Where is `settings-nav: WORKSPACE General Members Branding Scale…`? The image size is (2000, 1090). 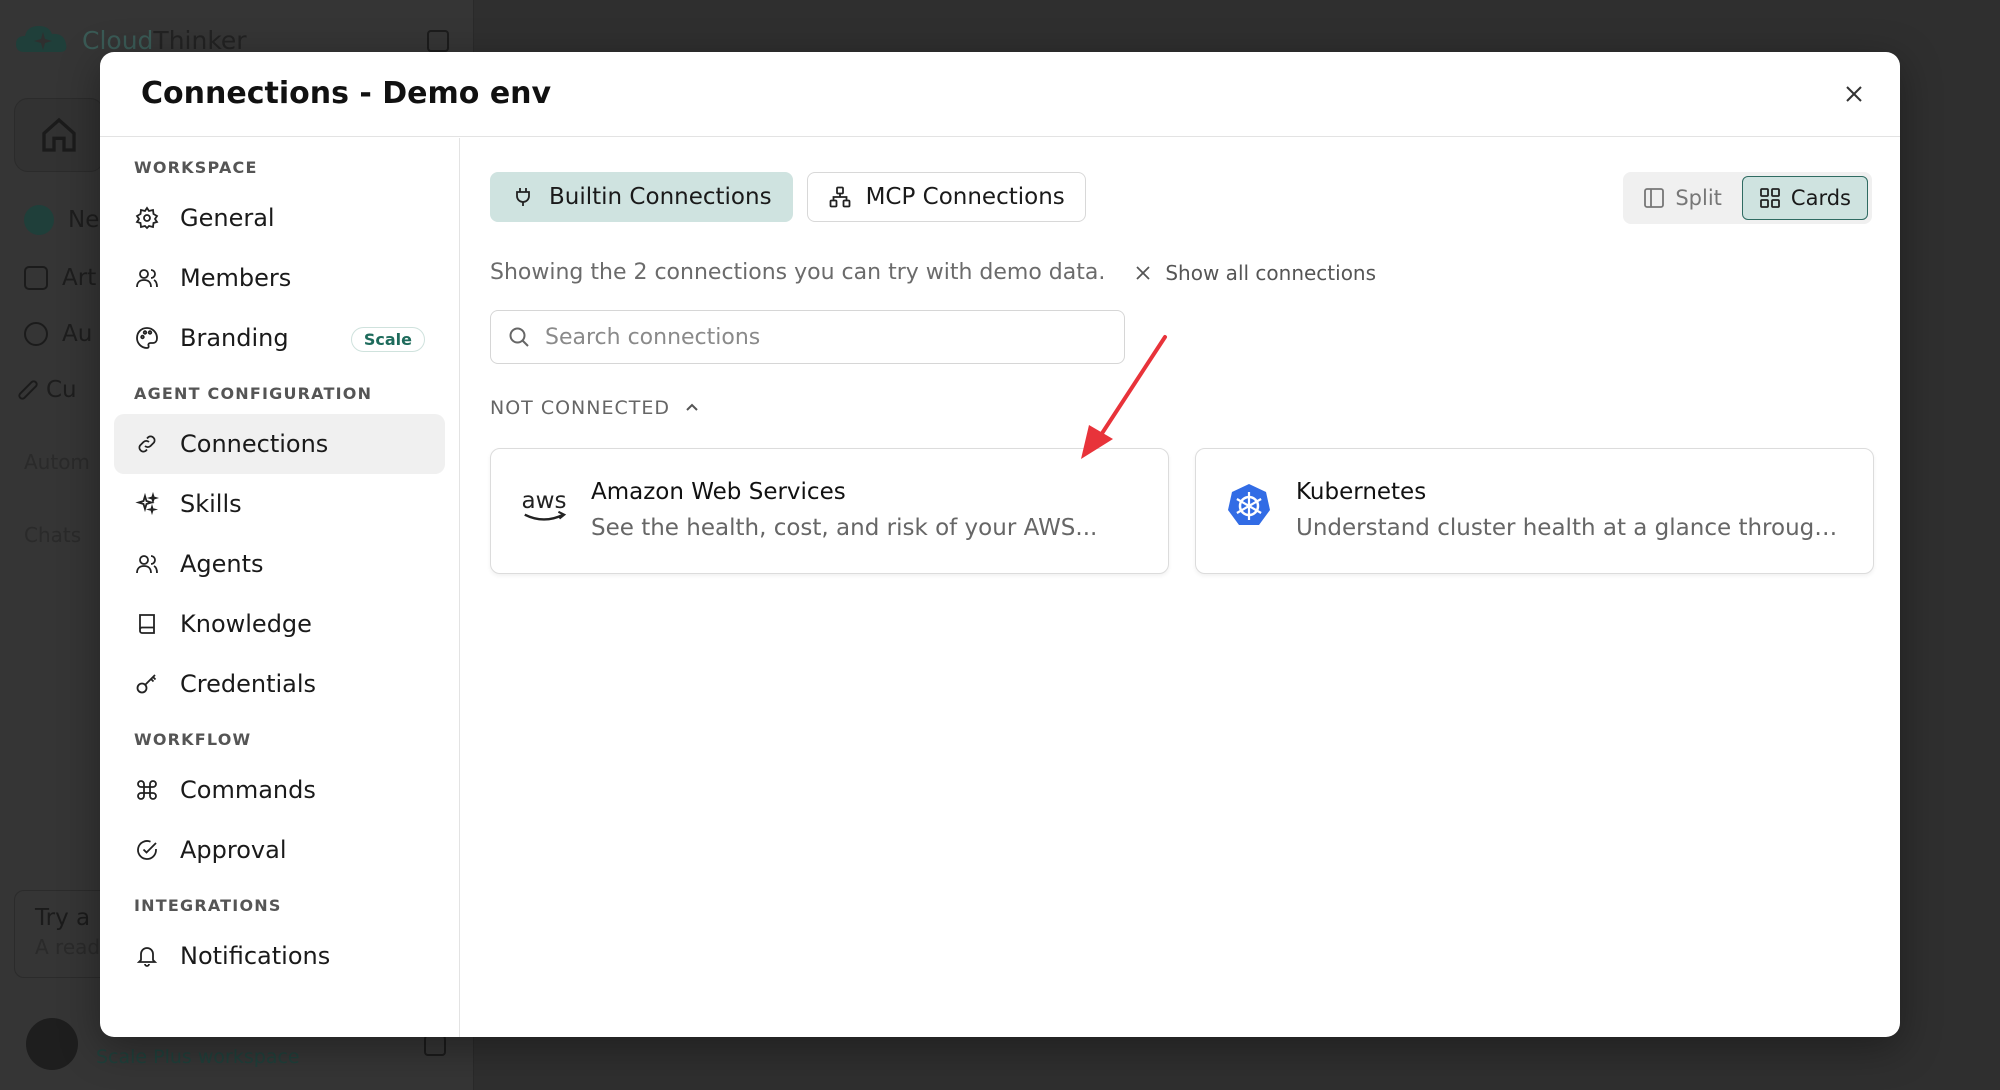 settings-nav: WORKSPACE General Members Branding Scale… is located at coordinates (280, 587).